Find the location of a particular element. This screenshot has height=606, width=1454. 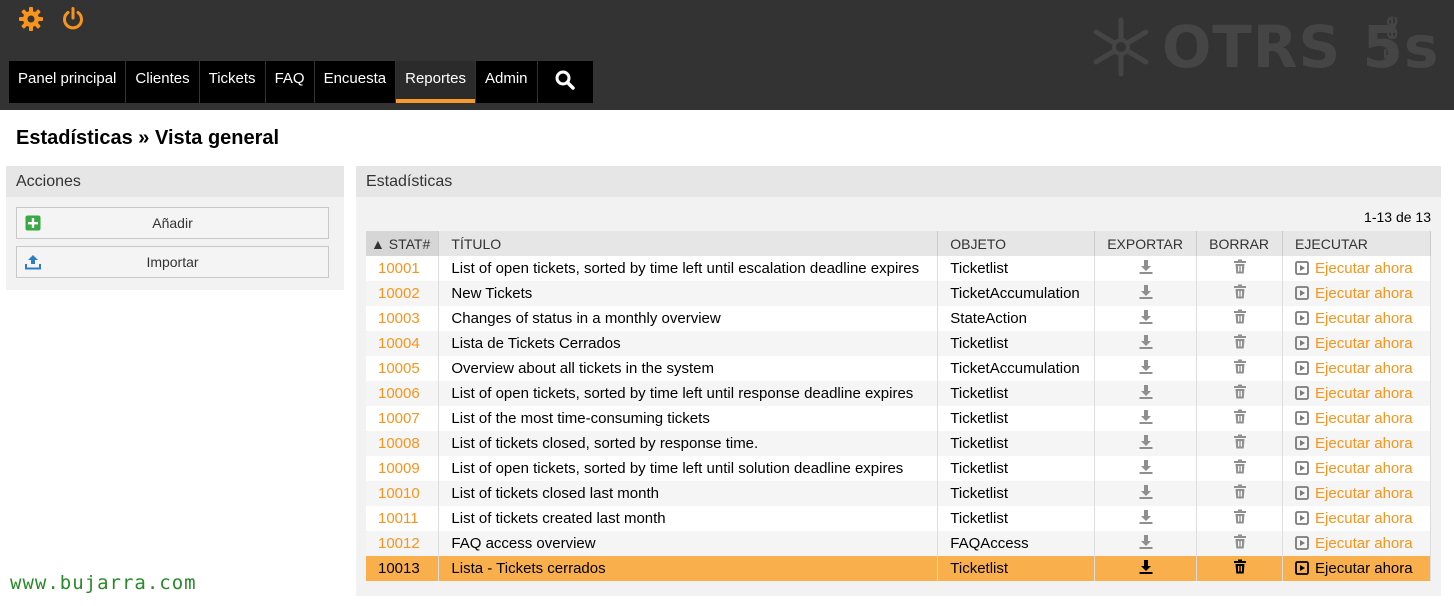

nav-tickets: Tickets is located at coordinates (233, 82).